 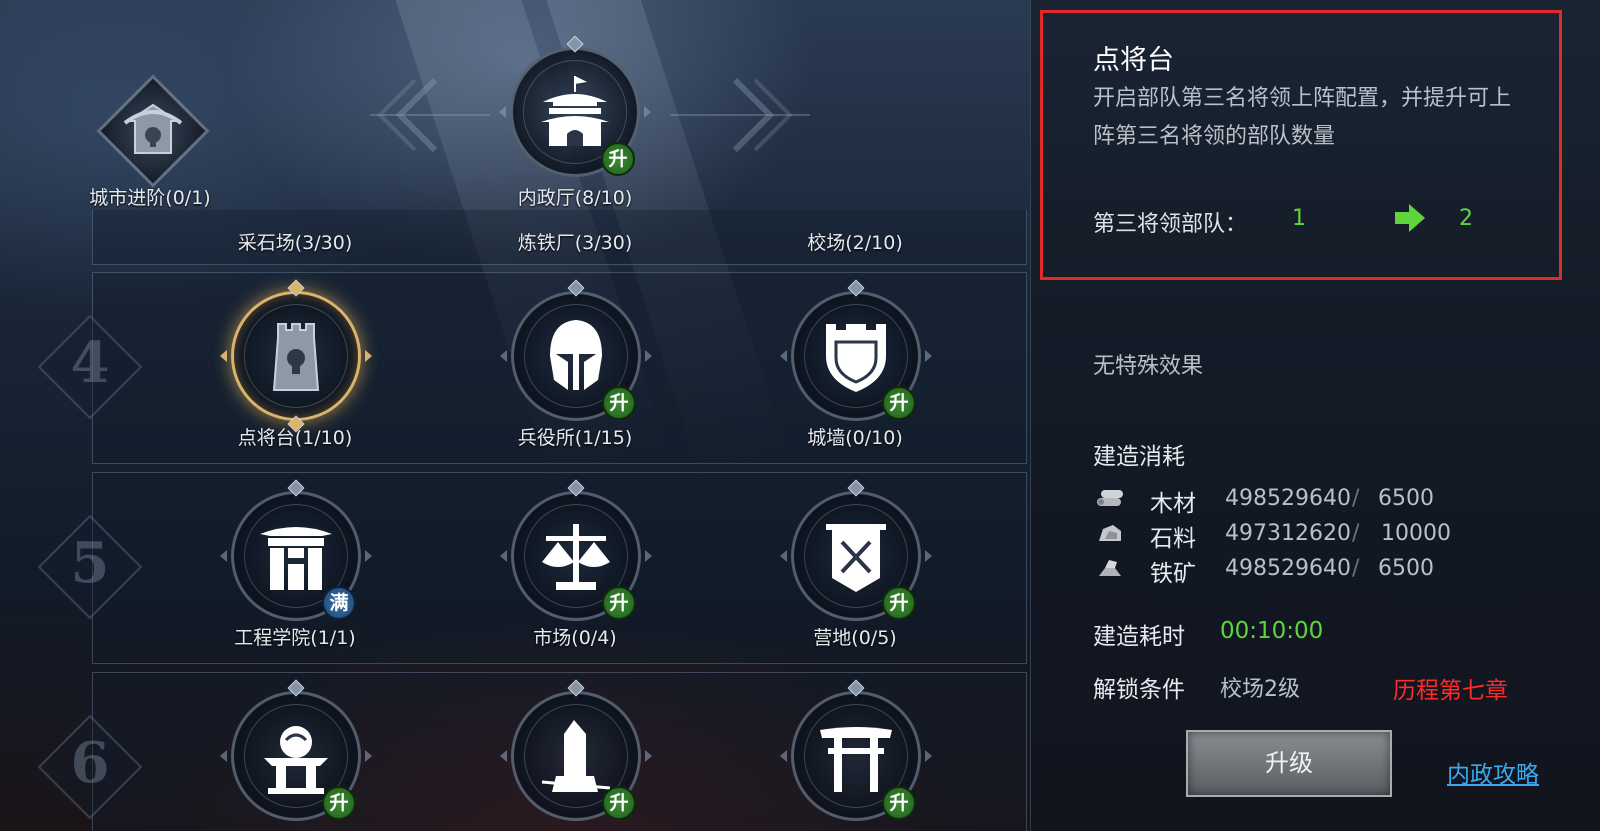 What do you see at coordinates (576, 557) in the screenshot?
I see `scales-icon` at bounding box center [576, 557].